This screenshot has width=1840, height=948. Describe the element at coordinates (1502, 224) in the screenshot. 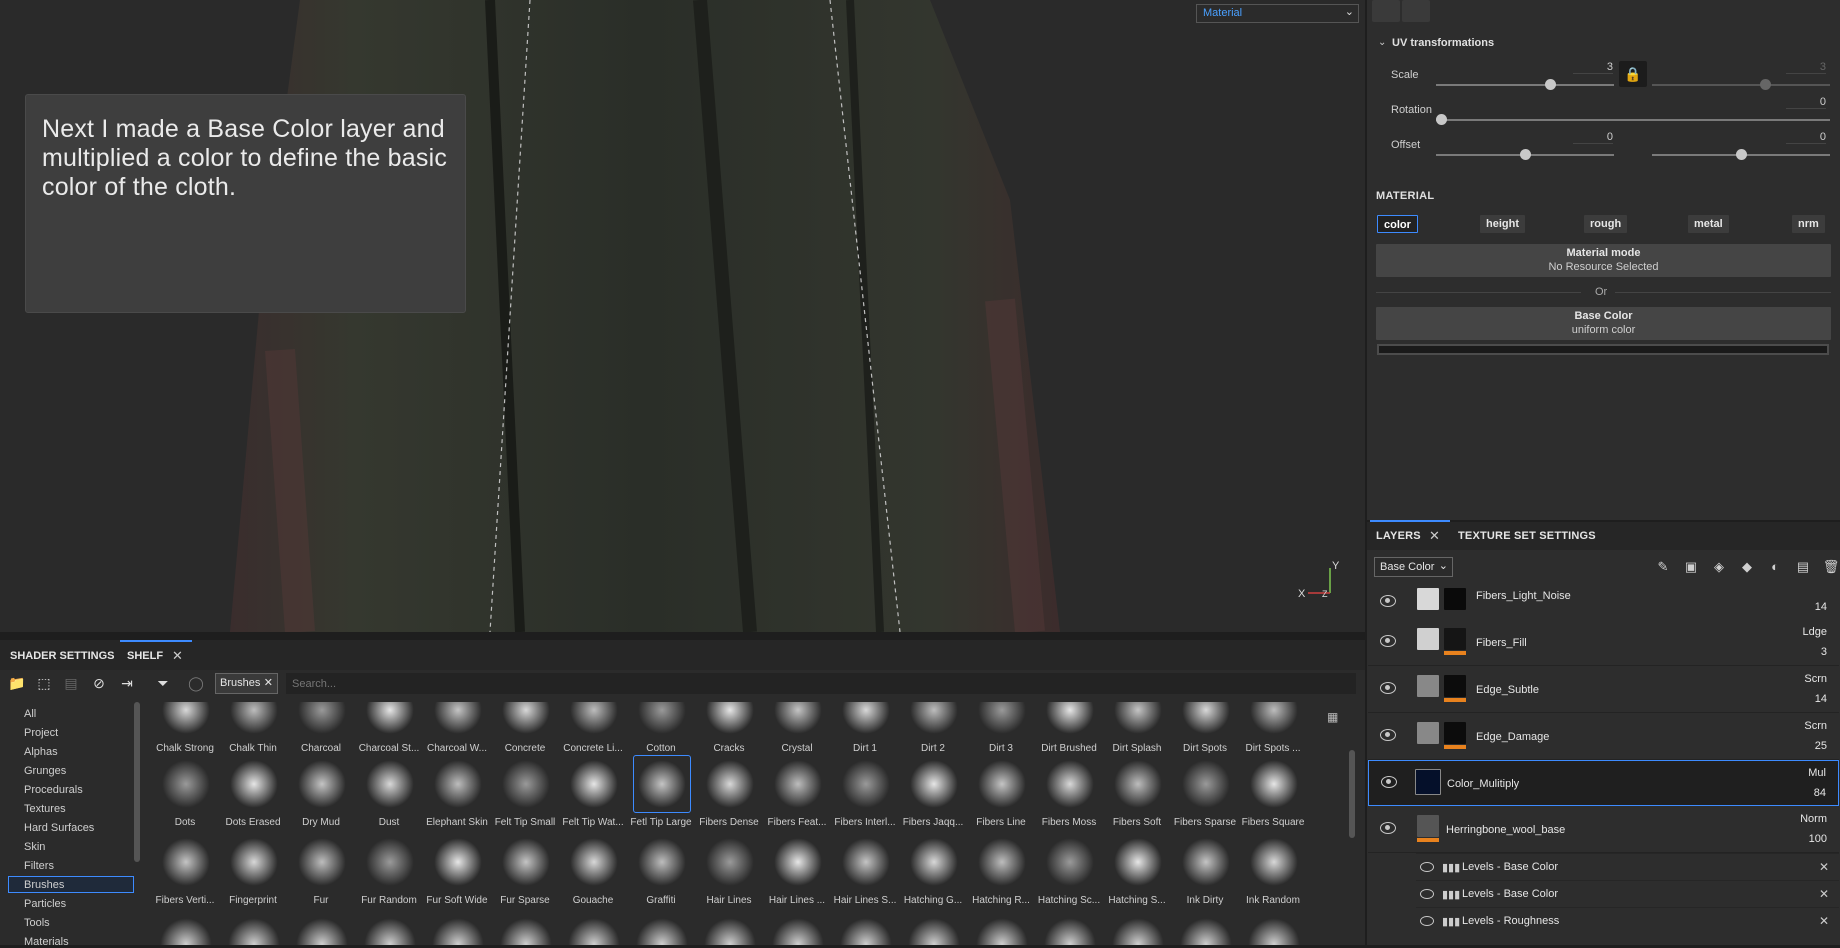

I see `channel-height-button: height` at that location.